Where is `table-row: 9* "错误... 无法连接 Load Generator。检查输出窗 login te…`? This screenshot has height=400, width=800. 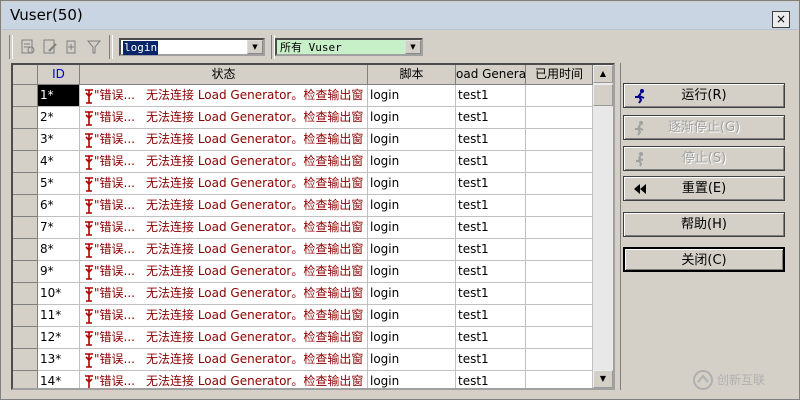
table-row: 9* "错误... 无法连接 Load Generator。检查输出窗 login te… is located at coordinates (303, 272).